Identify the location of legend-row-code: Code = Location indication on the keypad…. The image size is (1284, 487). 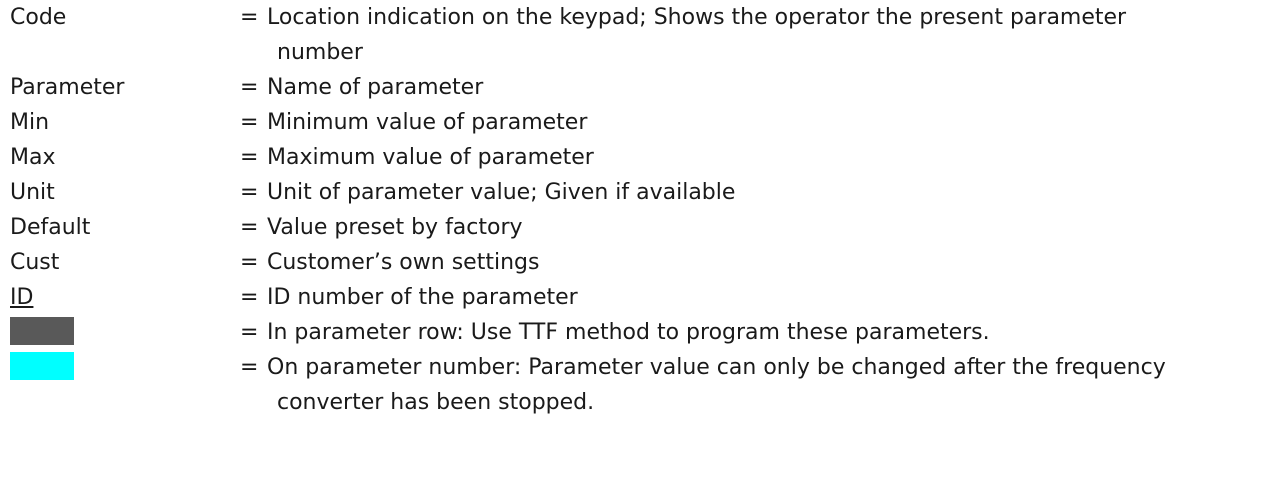
(645, 35).